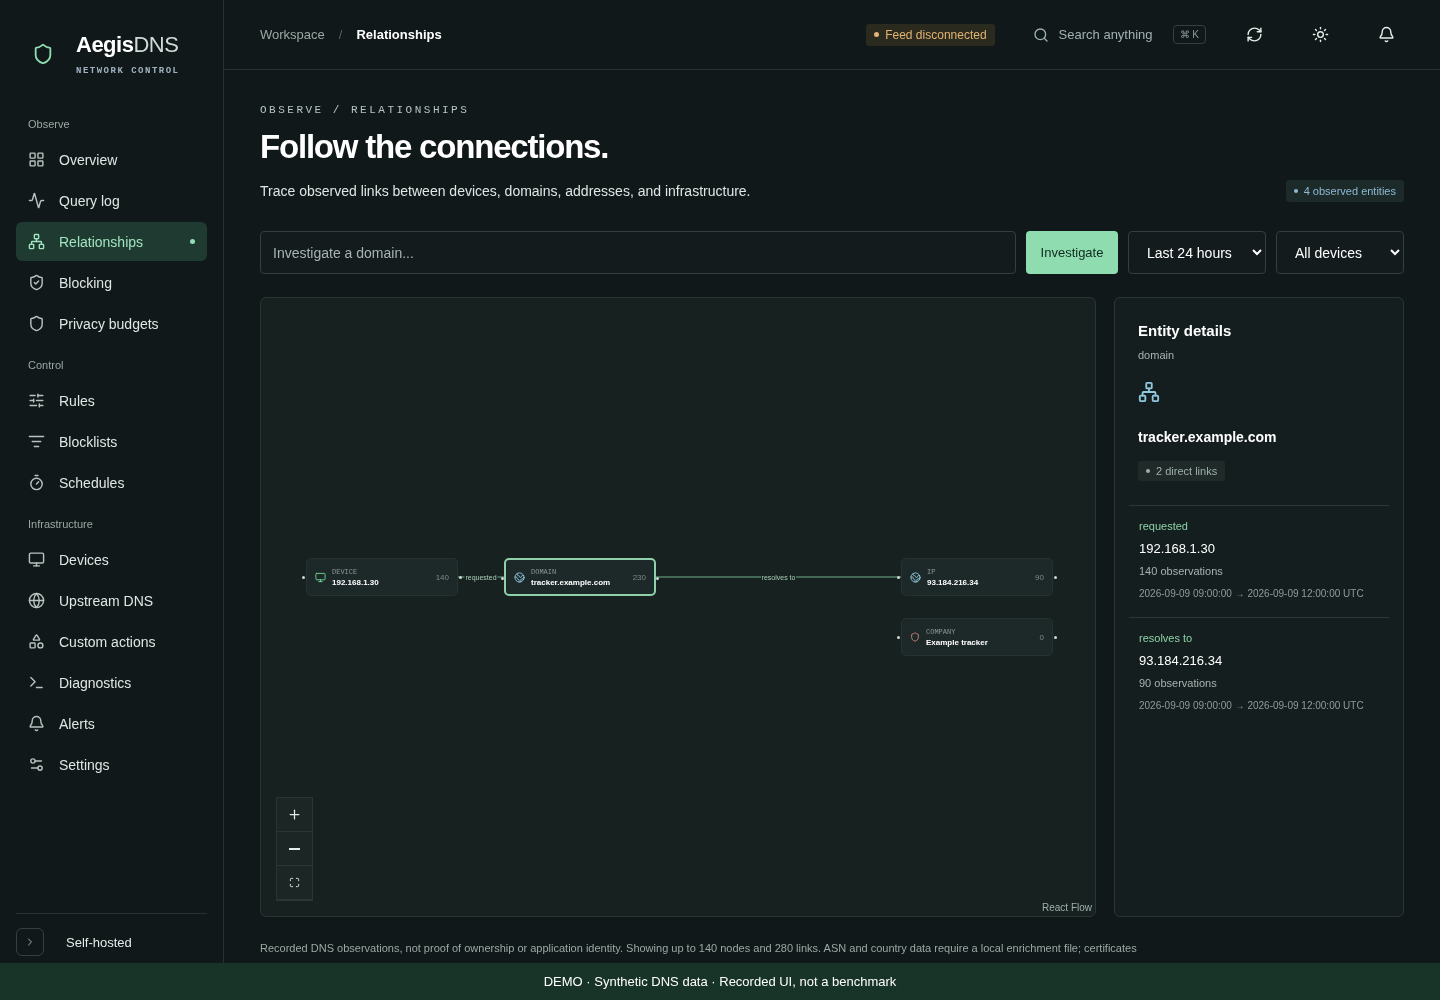  I want to click on terminal-icon, so click(36, 682).